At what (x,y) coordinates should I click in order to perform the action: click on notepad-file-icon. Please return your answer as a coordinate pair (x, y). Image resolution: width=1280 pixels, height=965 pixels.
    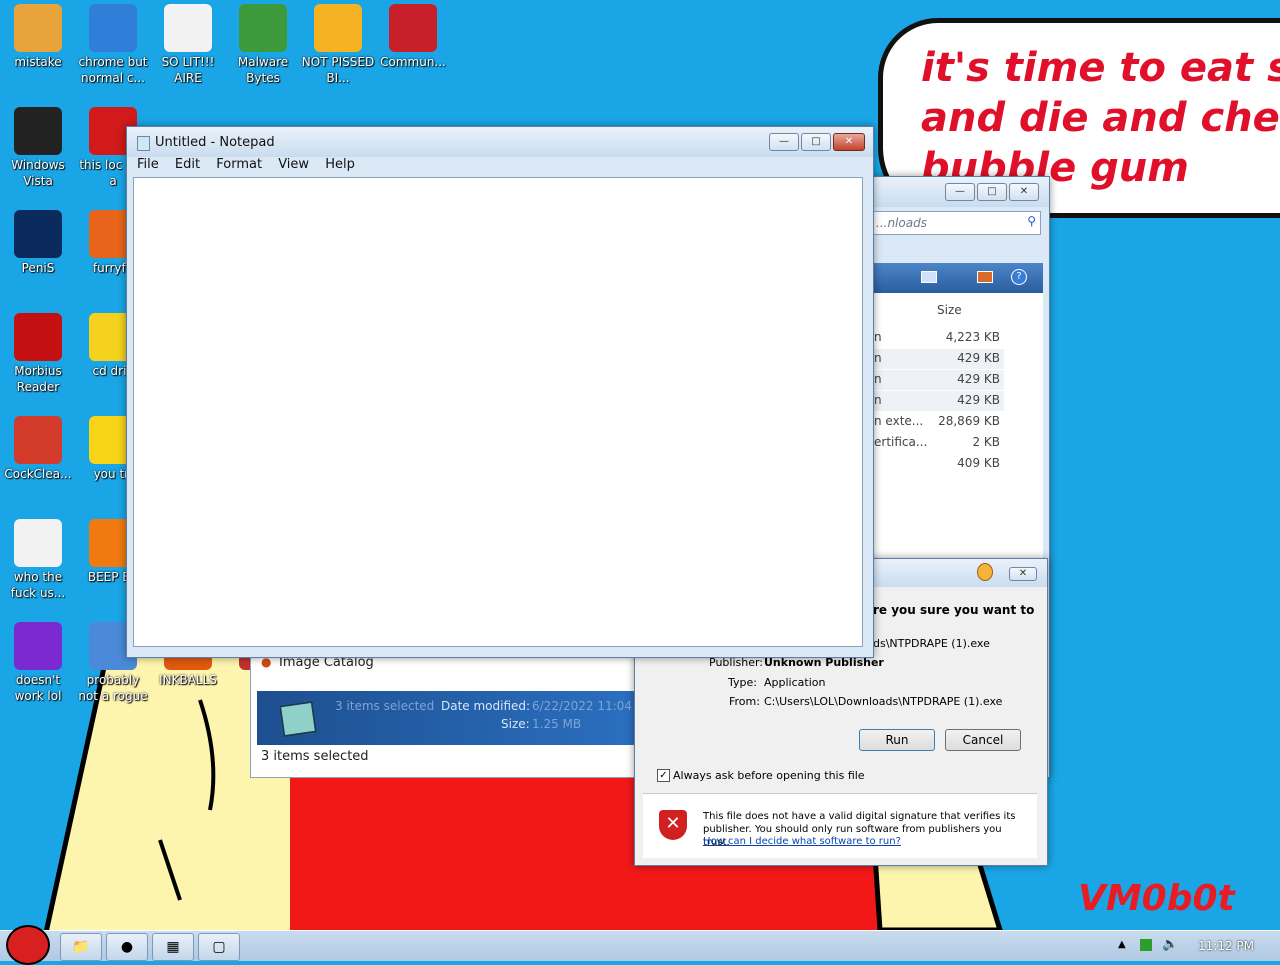
    Looking at the image, I should click on (298, 719).